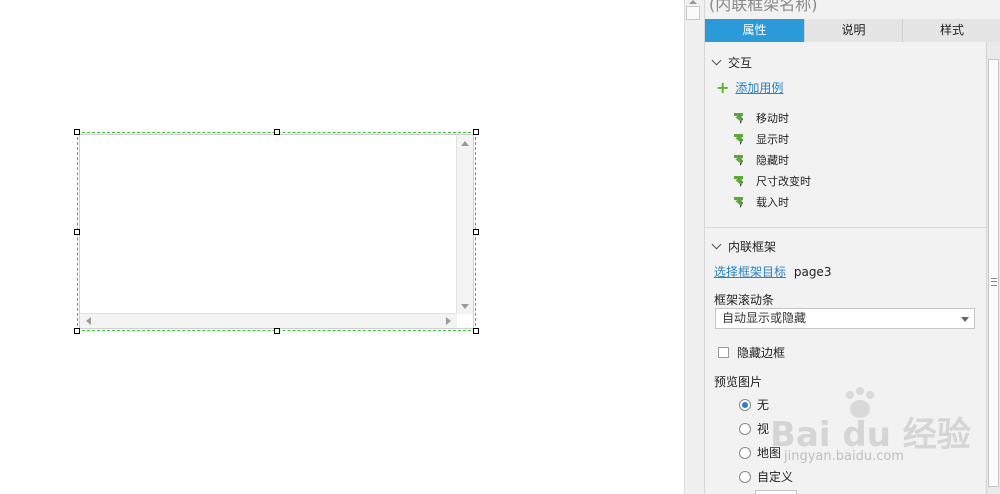  I want to click on panel-scroll-thumb, so click(993, 273).